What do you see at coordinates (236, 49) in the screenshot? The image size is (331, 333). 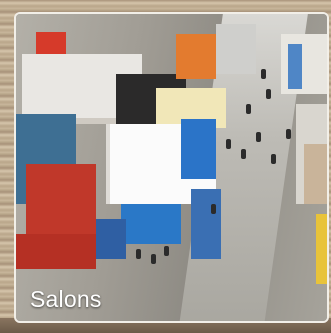 I see `booth-grey-far` at bounding box center [236, 49].